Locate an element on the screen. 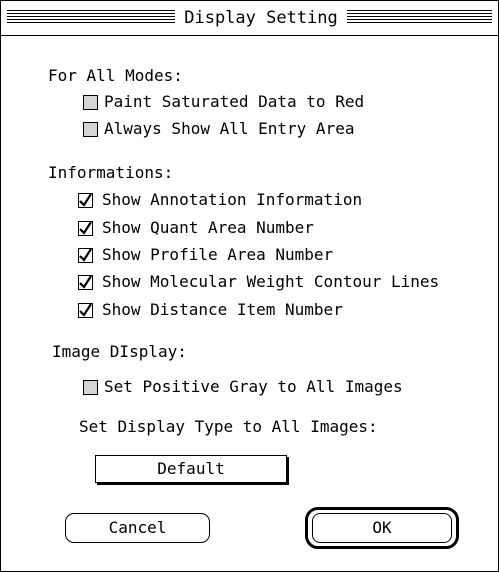 This screenshot has height=572, width=499. title-bar-stripes-left is located at coordinates (91, 17).